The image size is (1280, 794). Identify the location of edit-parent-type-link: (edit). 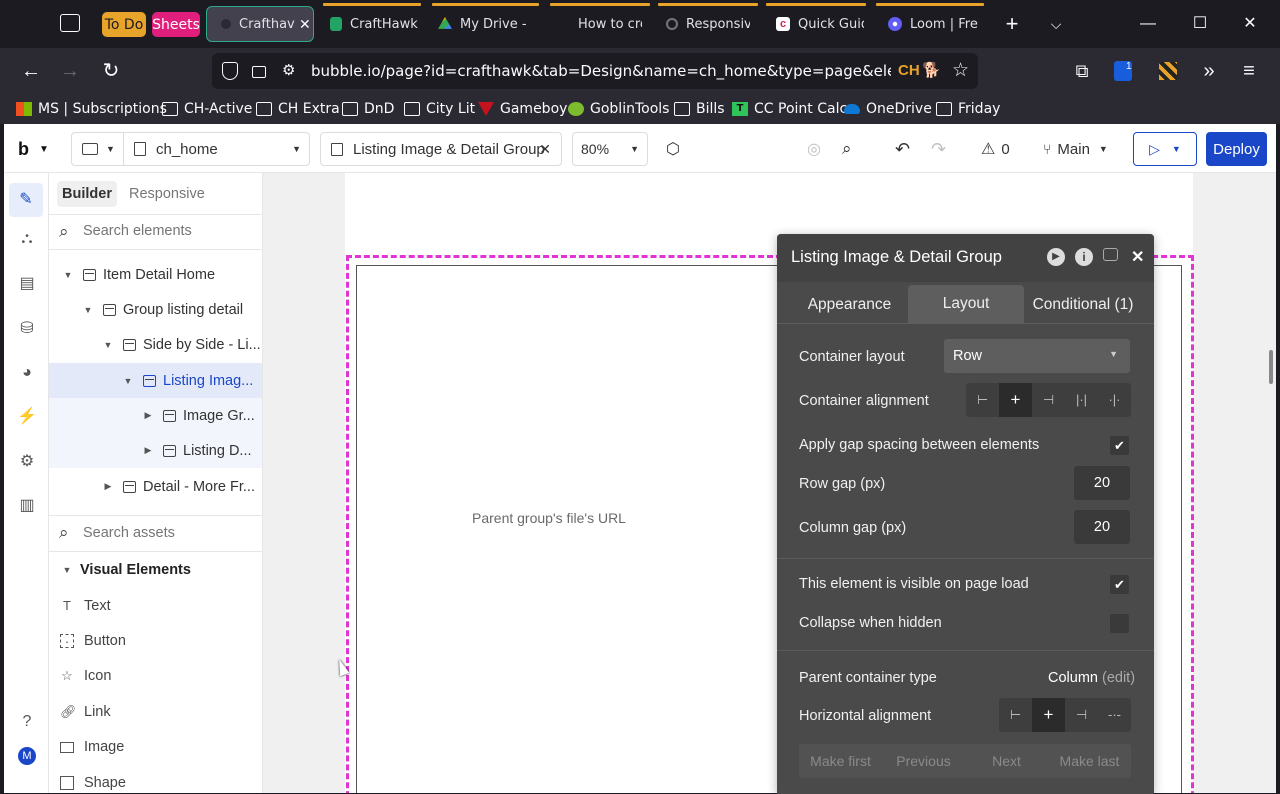
(1118, 678).